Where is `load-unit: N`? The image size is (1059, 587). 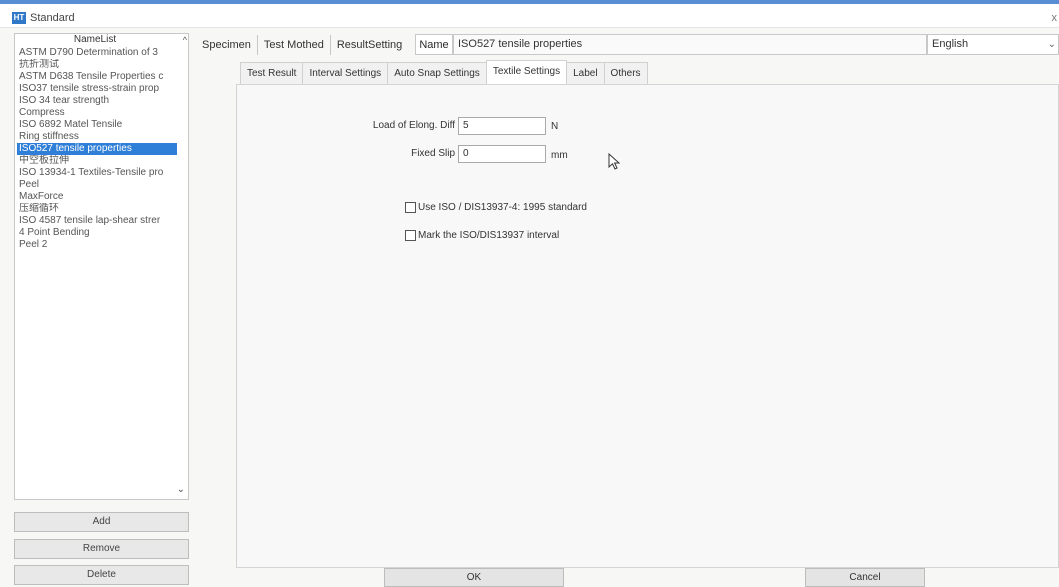 load-unit: N is located at coordinates (555, 126).